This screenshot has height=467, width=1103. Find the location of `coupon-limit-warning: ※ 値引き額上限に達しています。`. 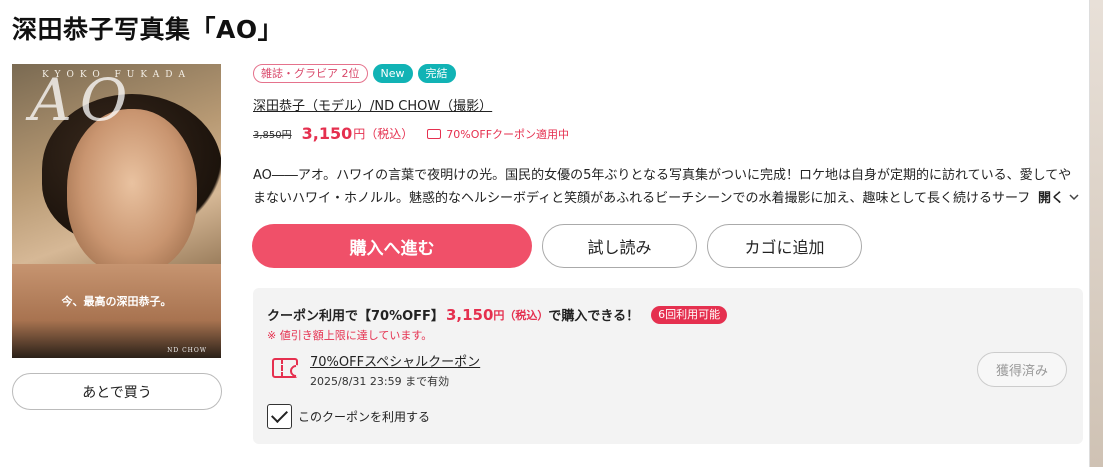

coupon-limit-warning: ※ 値引き額上限に達しています。 is located at coordinates (350, 335).